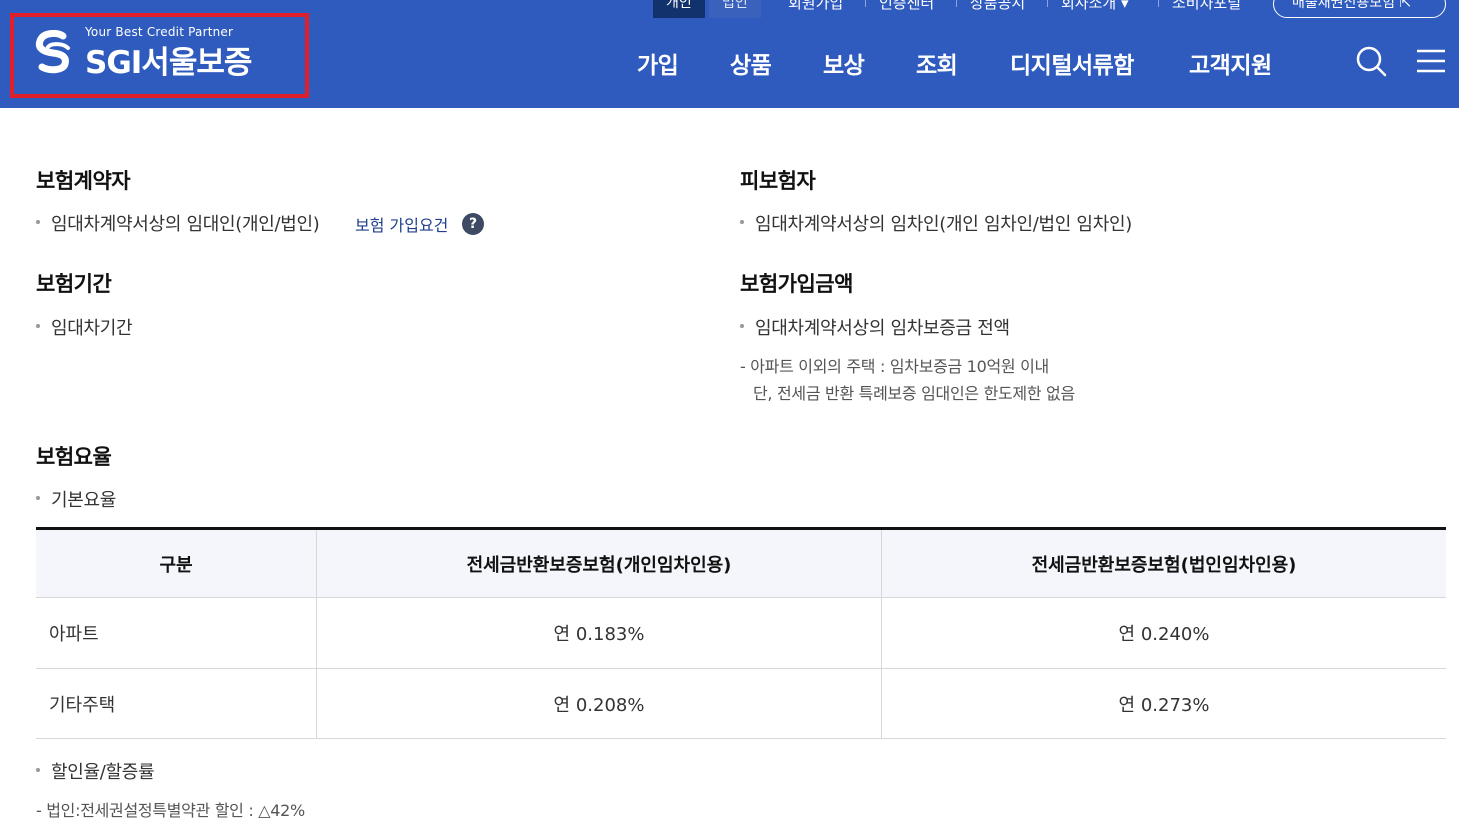  What do you see at coordinates (1371, 61) in the screenshot?
I see `search-icon` at bounding box center [1371, 61].